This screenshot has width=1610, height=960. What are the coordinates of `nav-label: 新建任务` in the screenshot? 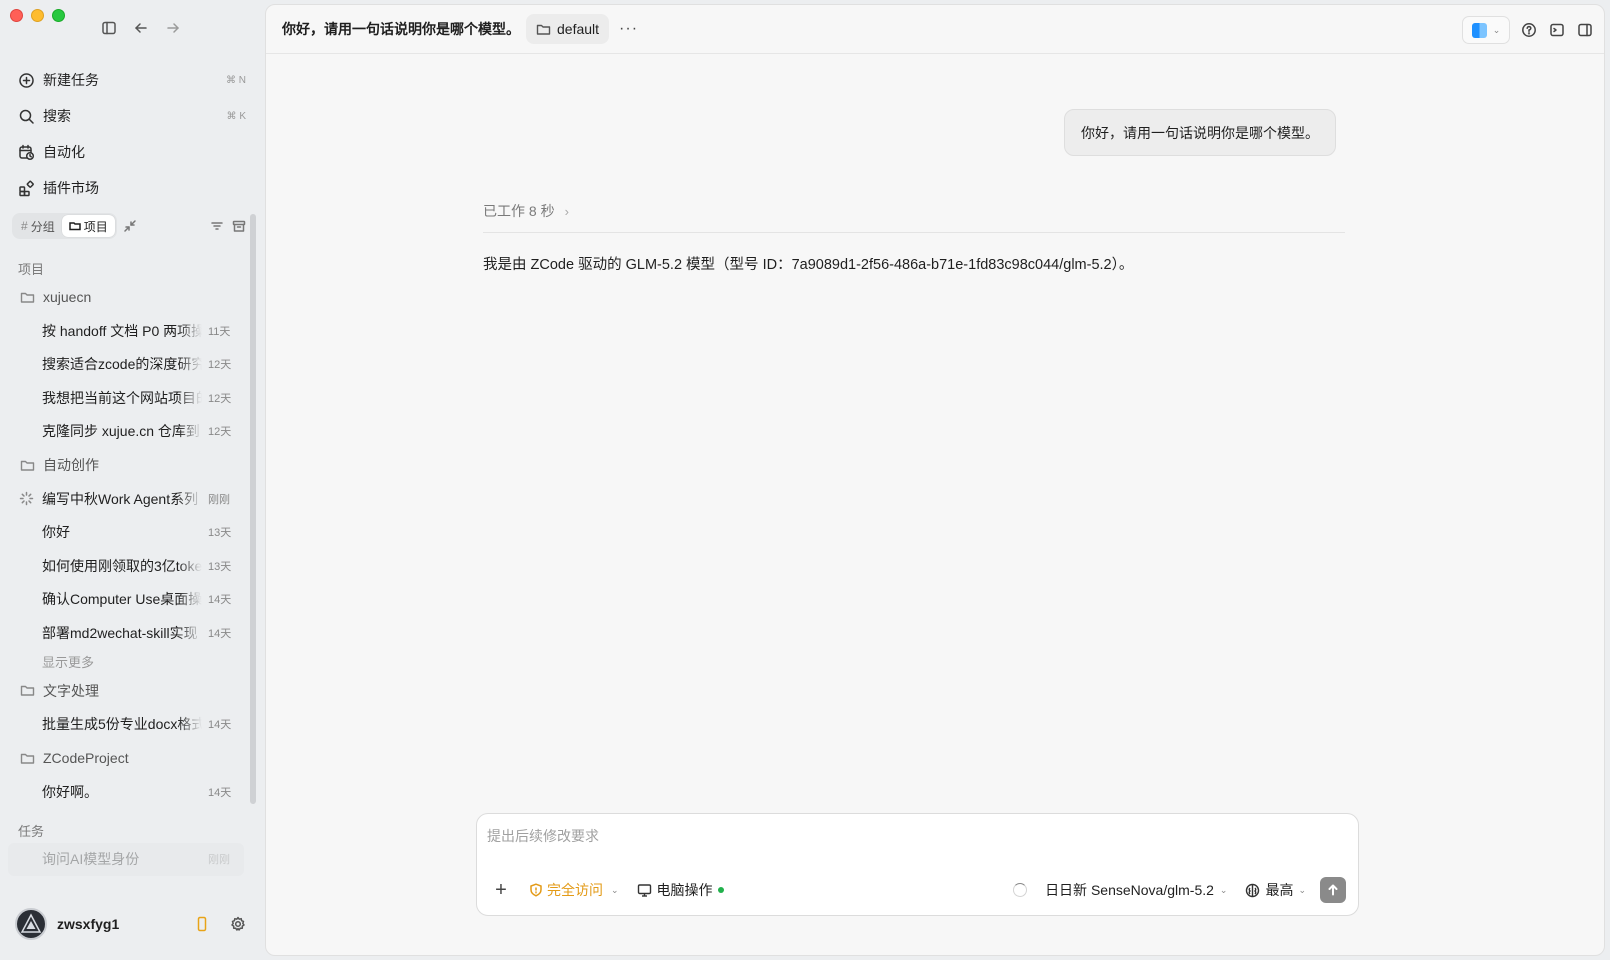 It's located at (71, 80).